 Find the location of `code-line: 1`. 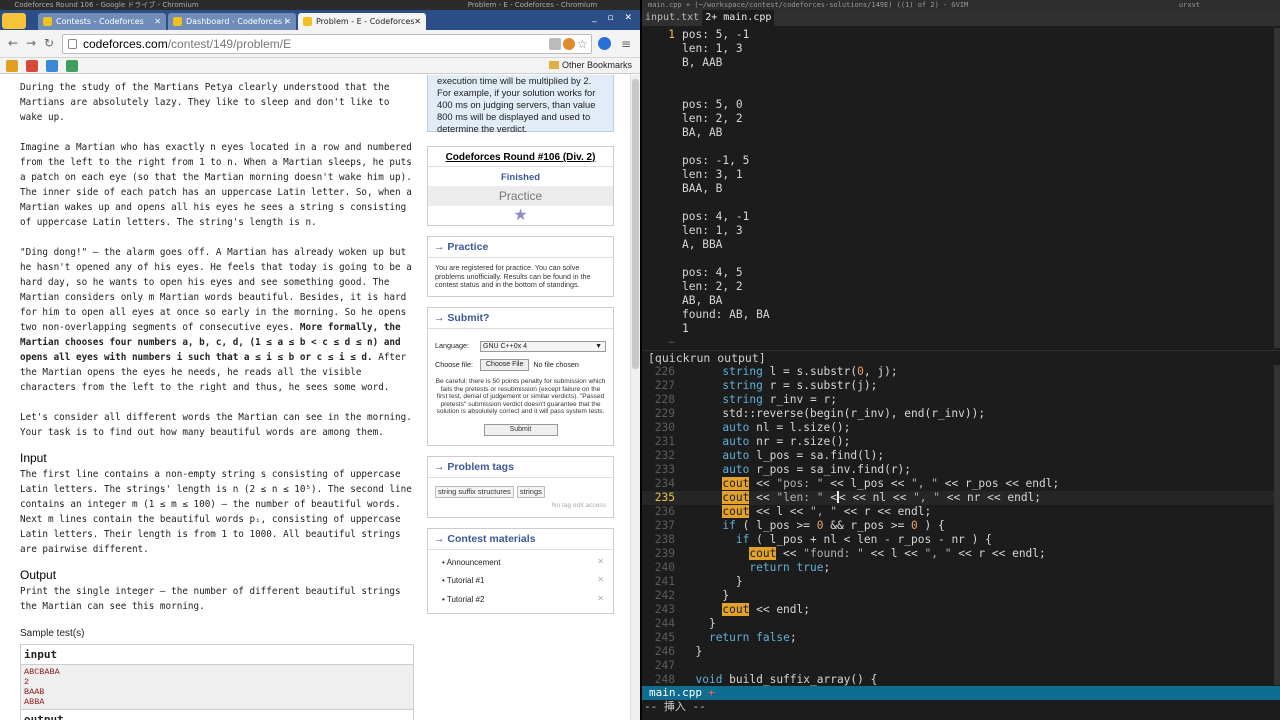

code-line: 1 is located at coordinates (961, 329).